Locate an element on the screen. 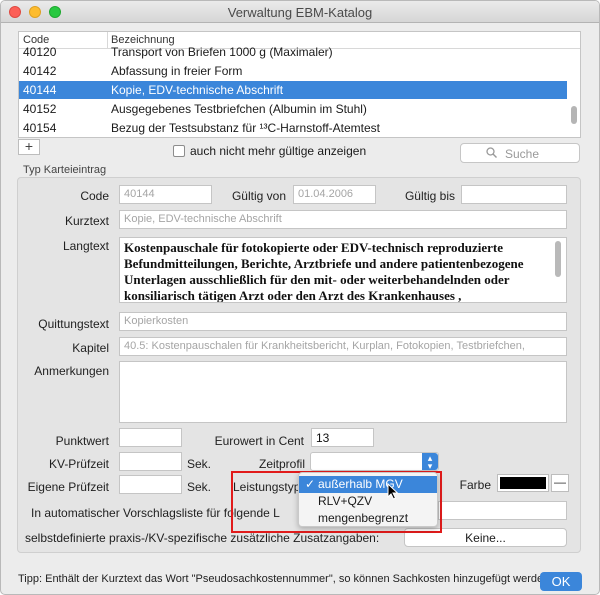  search-label: Suche is located at coordinates (522, 154).